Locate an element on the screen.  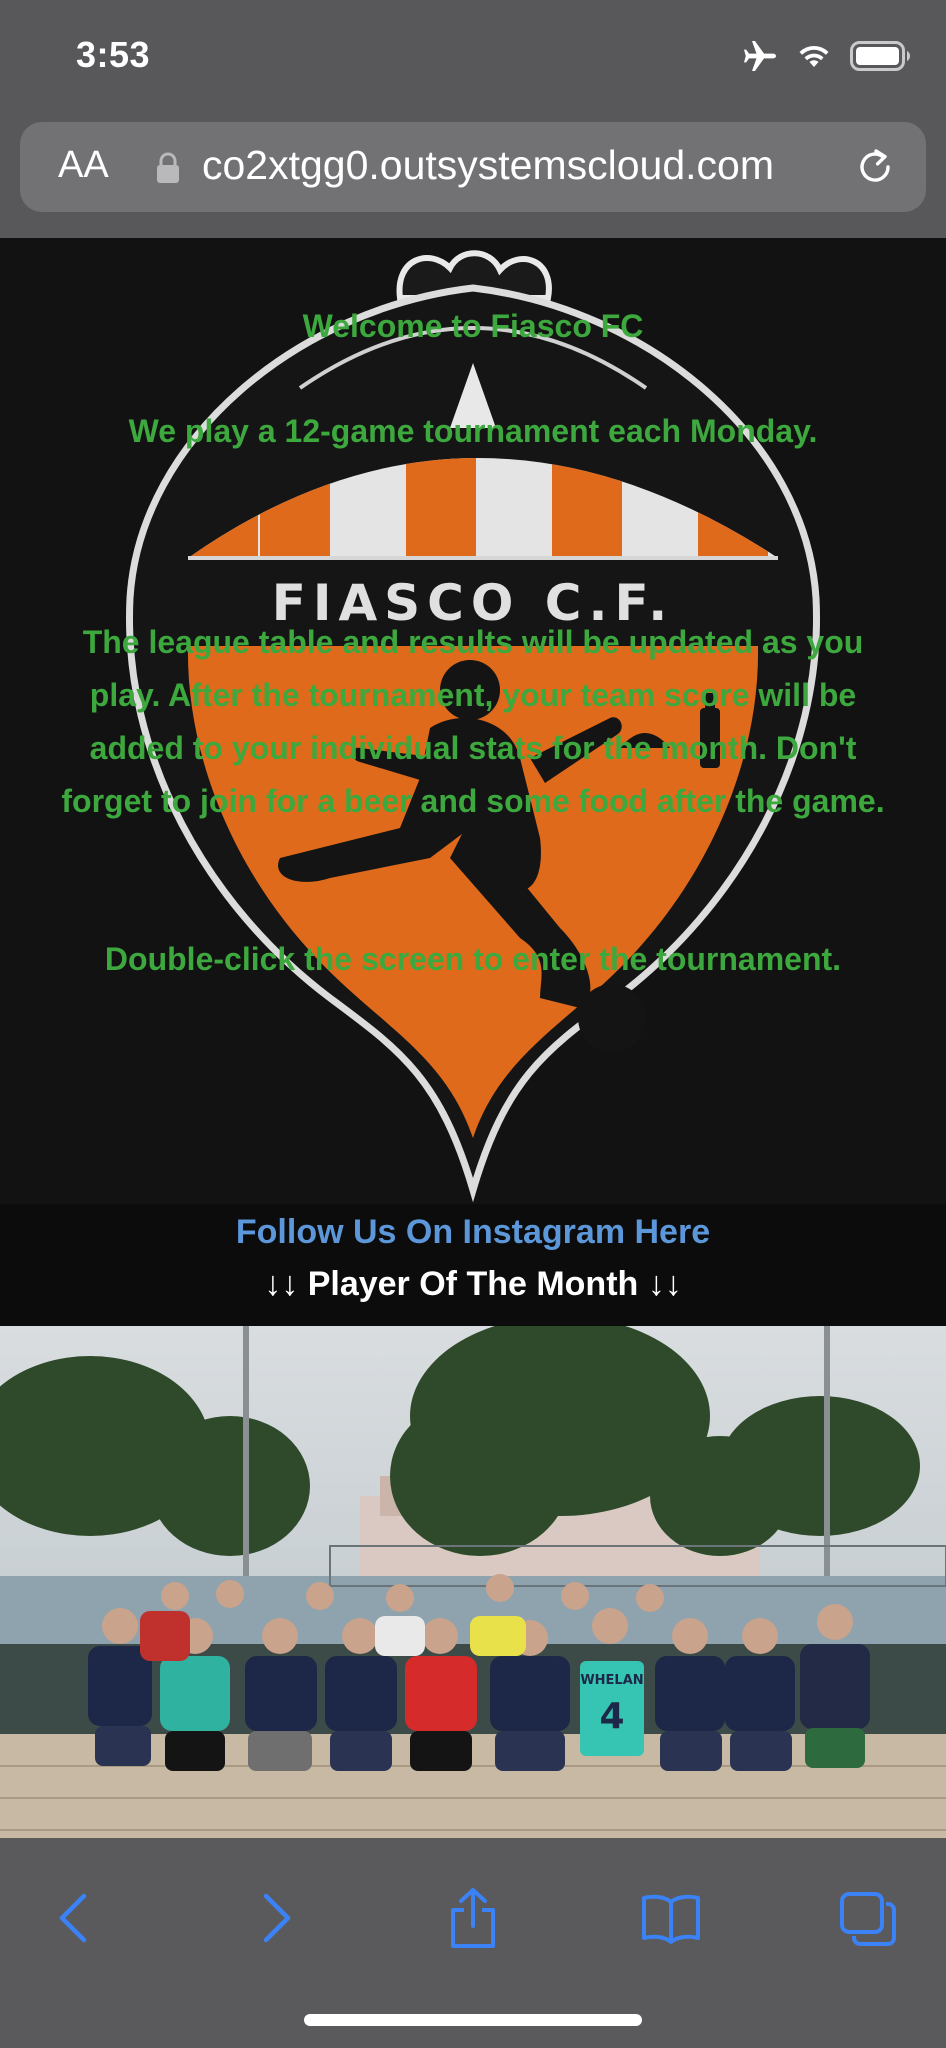
share-icon is located at coordinates (473, 1918).